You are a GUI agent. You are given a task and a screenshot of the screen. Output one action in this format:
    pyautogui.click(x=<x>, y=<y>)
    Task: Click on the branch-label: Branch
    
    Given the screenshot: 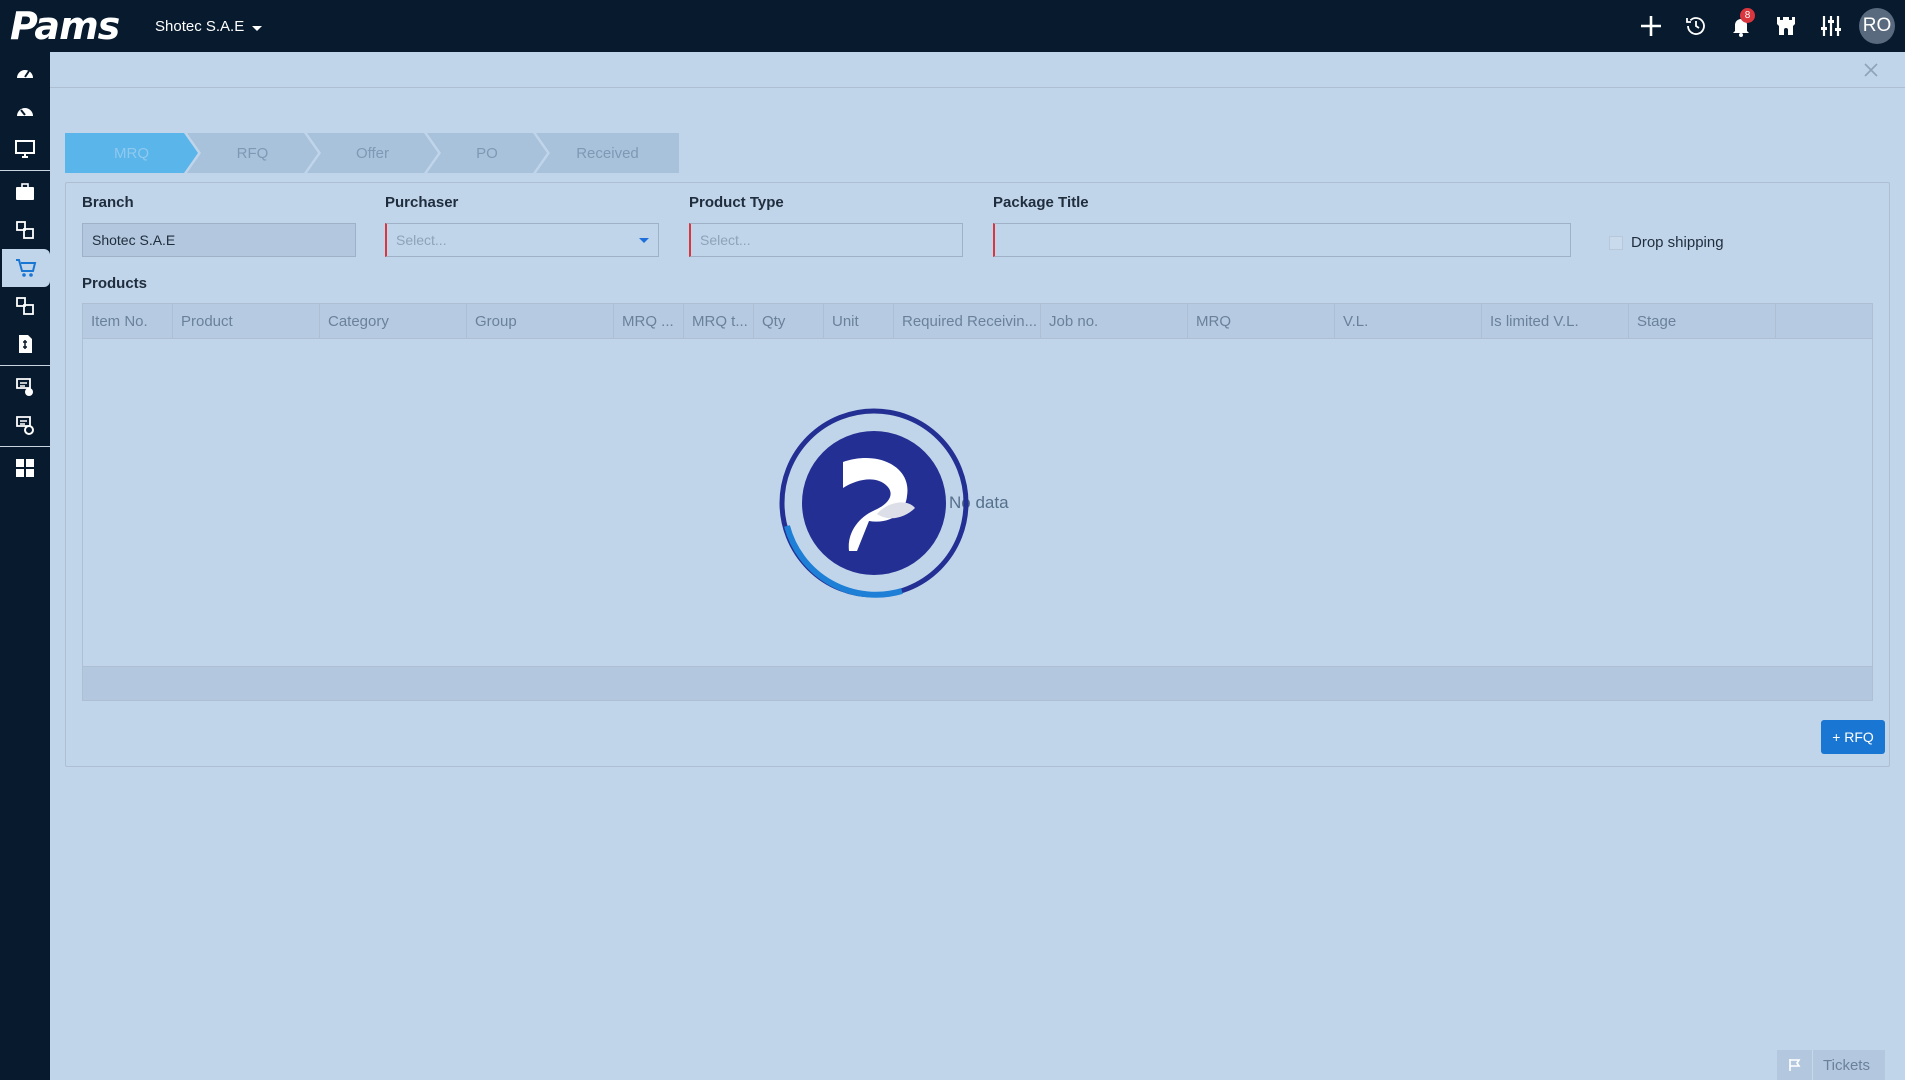 What is the action you would take?
    pyautogui.click(x=108, y=202)
    